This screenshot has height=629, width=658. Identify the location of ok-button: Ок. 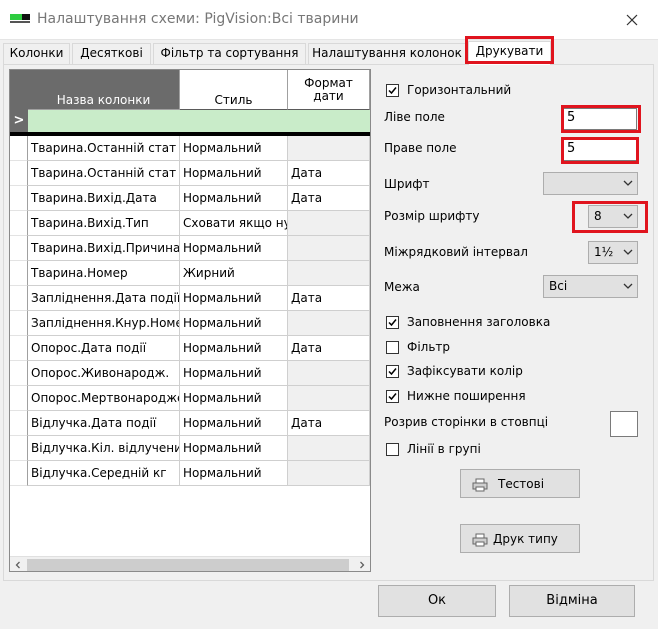
(437, 601).